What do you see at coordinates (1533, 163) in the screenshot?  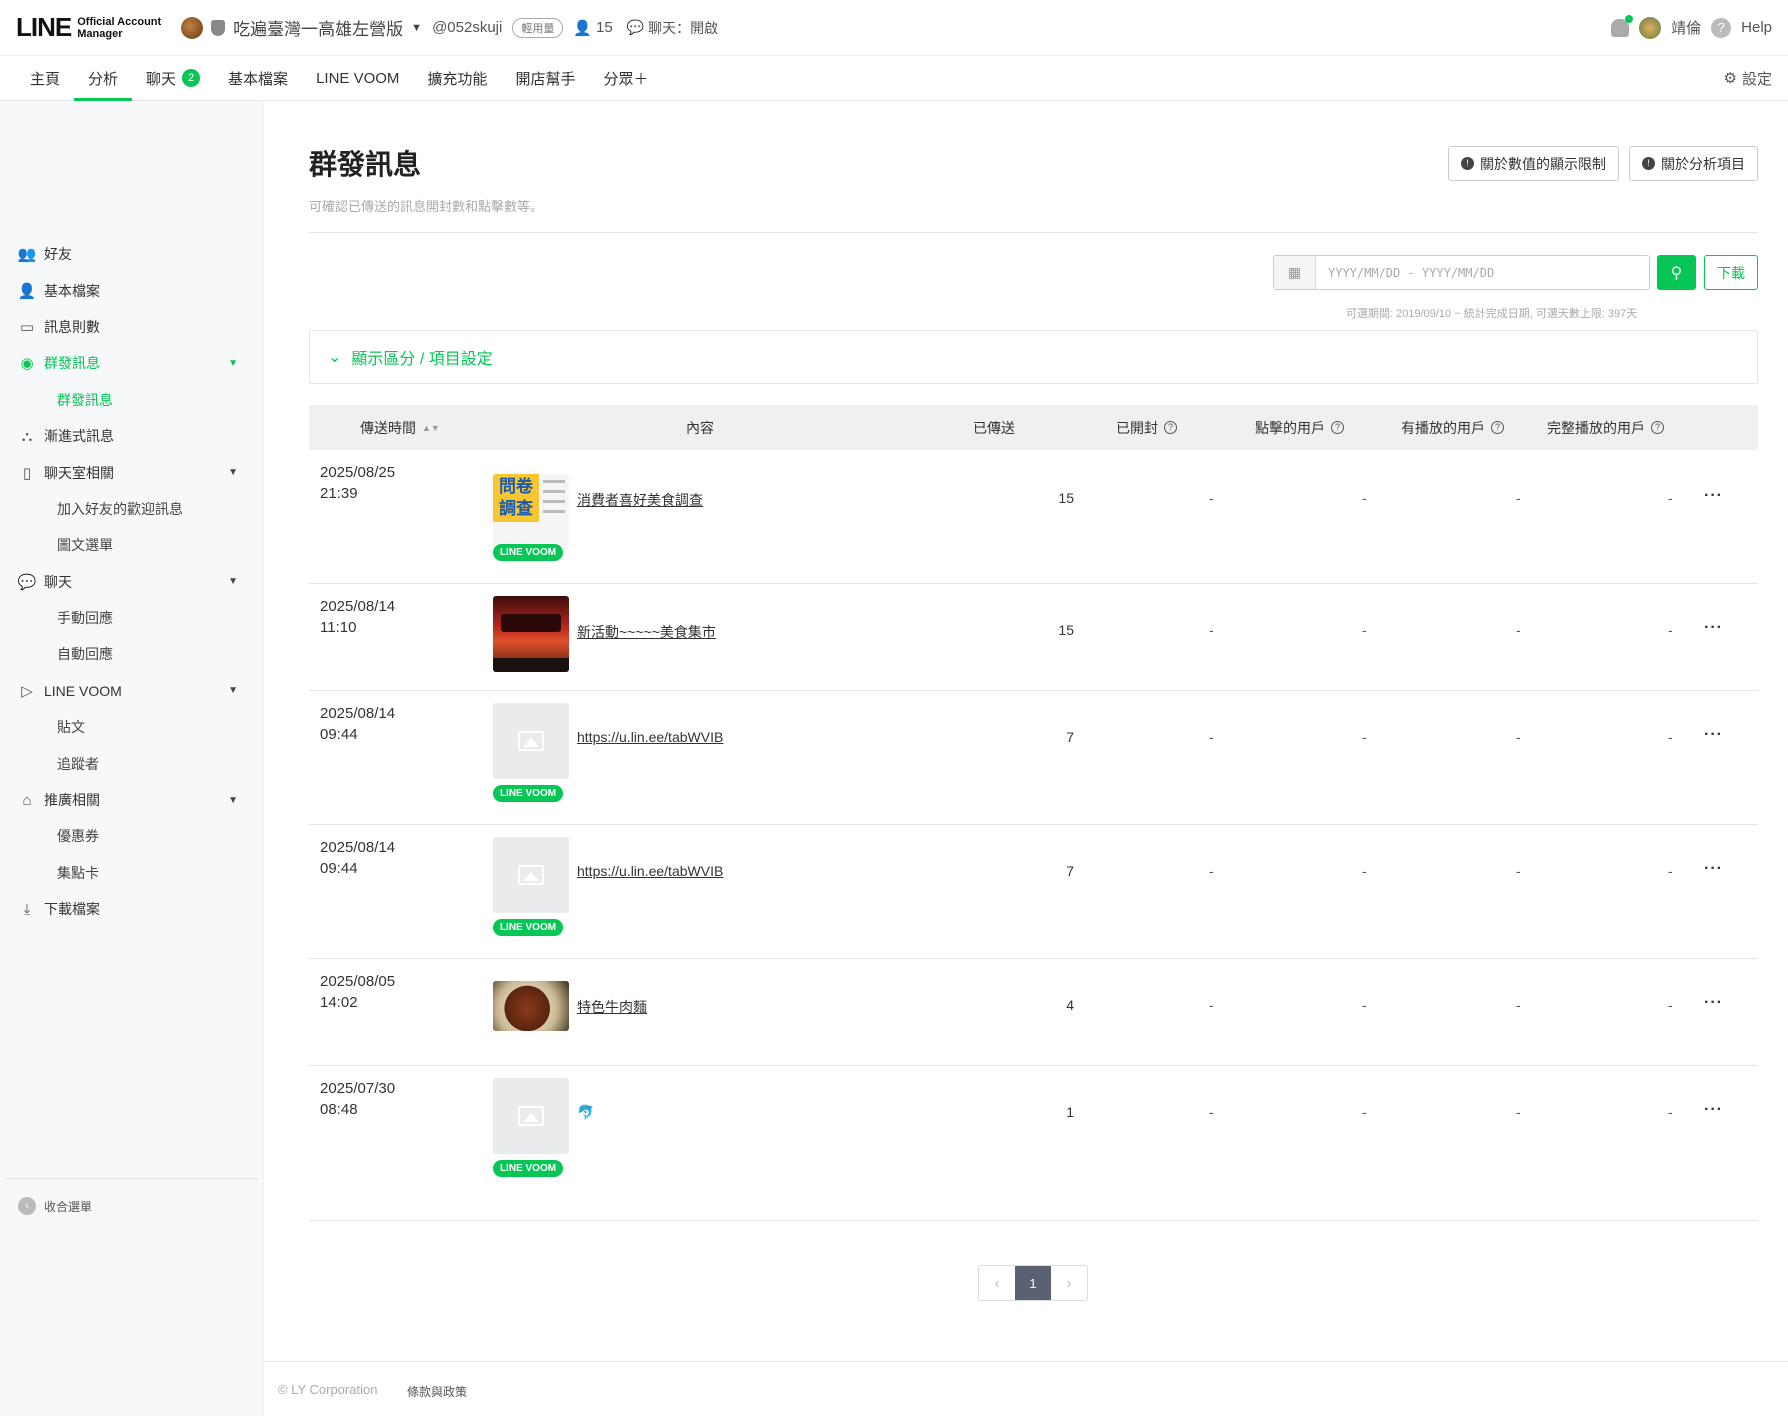 I see `display-limit-info-button: ! 關於數值的顯示限制` at bounding box center [1533, 163].